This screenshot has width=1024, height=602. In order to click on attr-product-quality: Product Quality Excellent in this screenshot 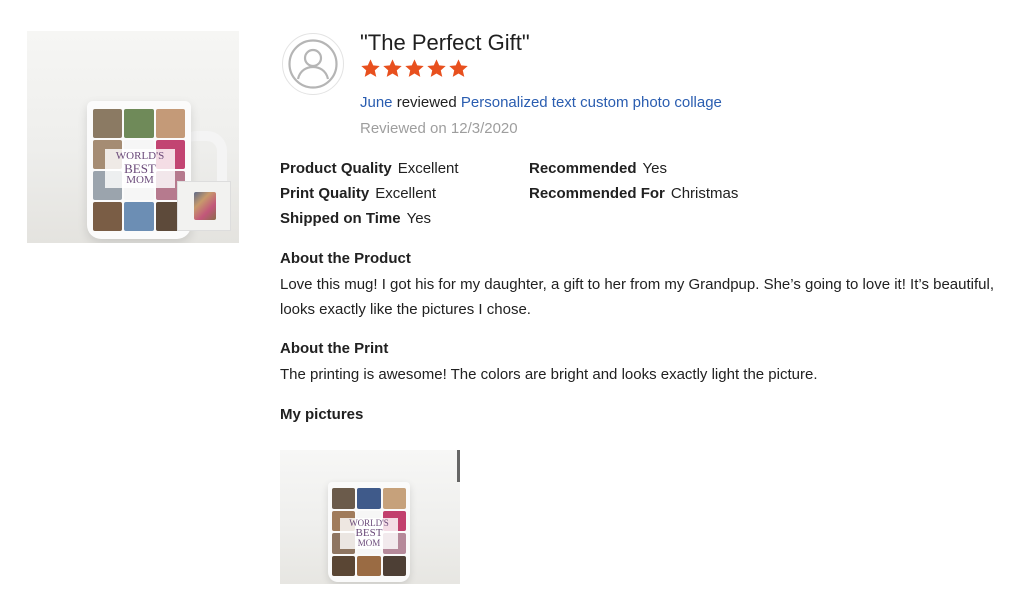, I will do `click(369, 168)`.